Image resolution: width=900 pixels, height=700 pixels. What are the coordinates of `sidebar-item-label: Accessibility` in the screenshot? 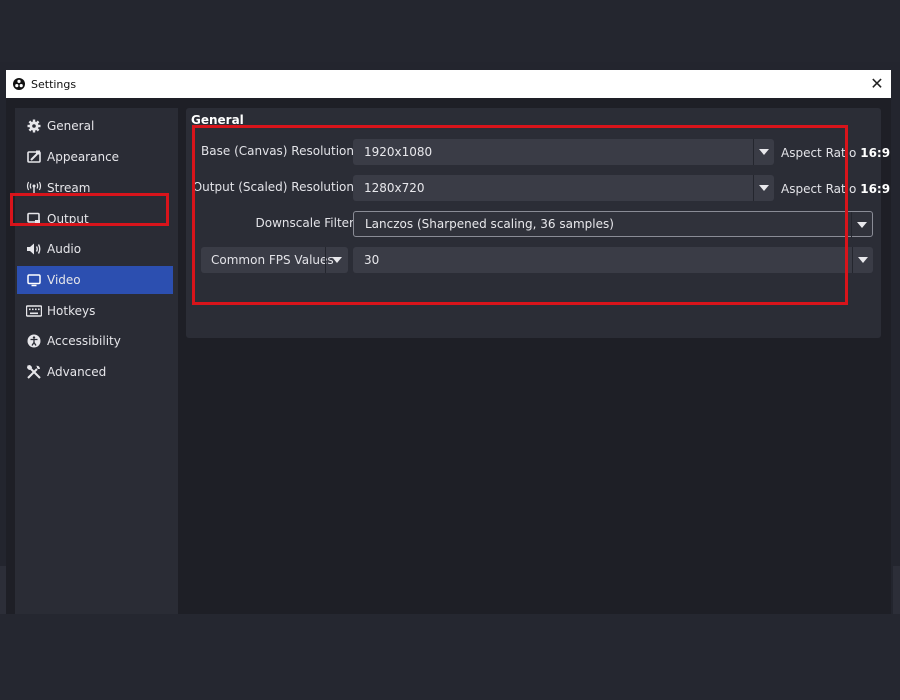 It's located at (84, 341).